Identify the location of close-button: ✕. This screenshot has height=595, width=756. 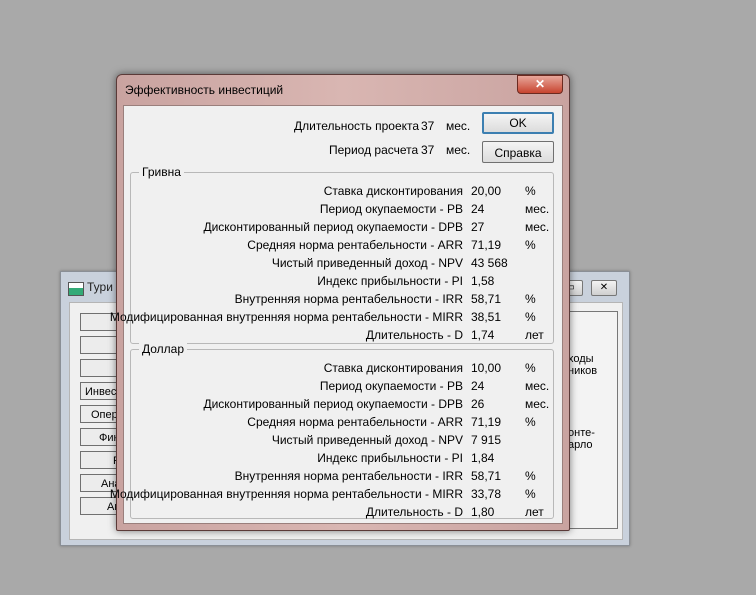
(540, 84).